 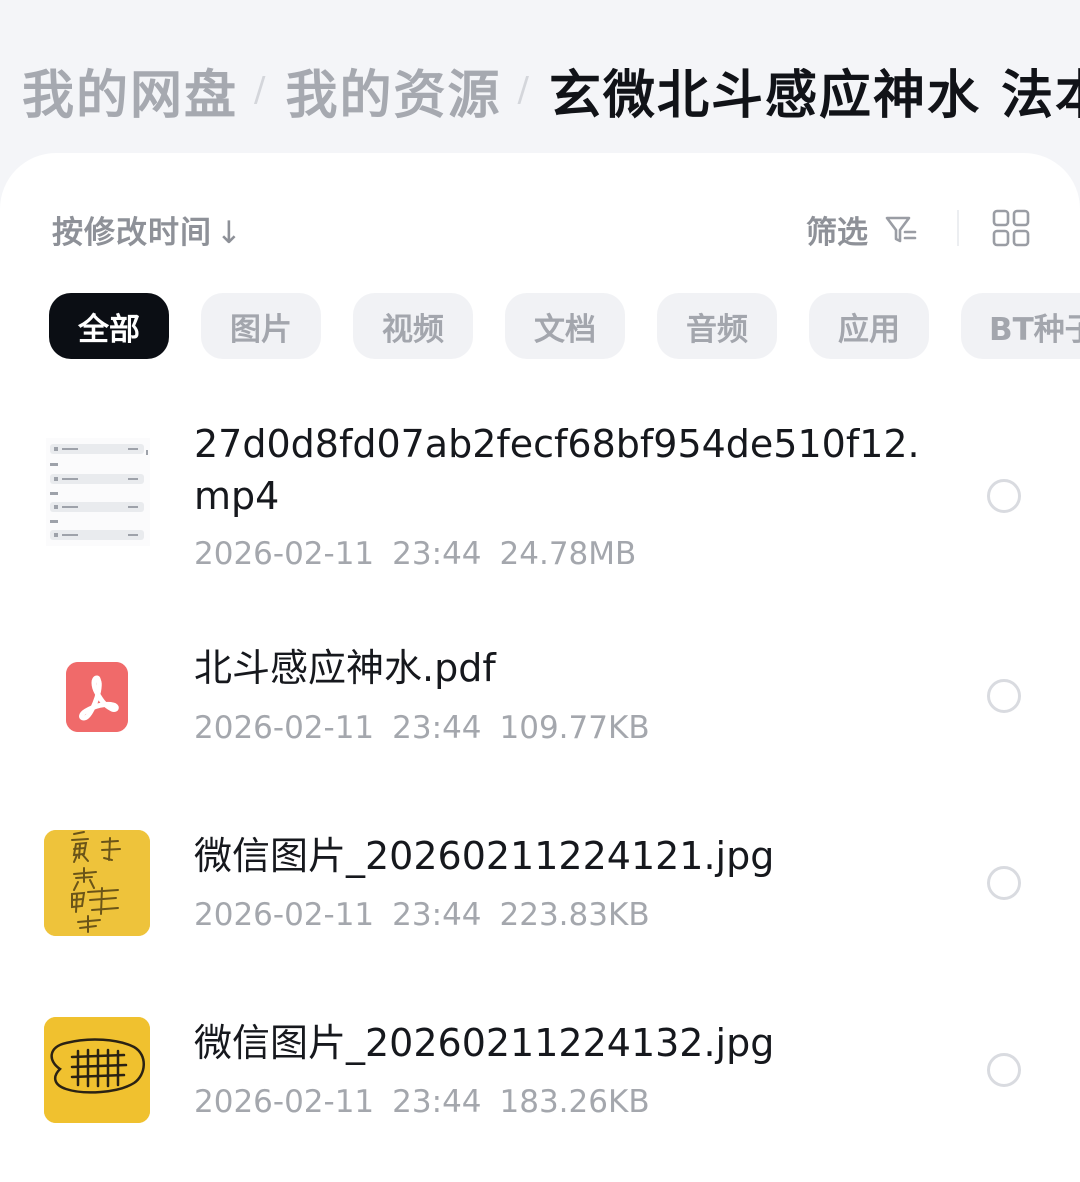 I want to click on sort-label: 按修改时间, so click(x=132, y=233).